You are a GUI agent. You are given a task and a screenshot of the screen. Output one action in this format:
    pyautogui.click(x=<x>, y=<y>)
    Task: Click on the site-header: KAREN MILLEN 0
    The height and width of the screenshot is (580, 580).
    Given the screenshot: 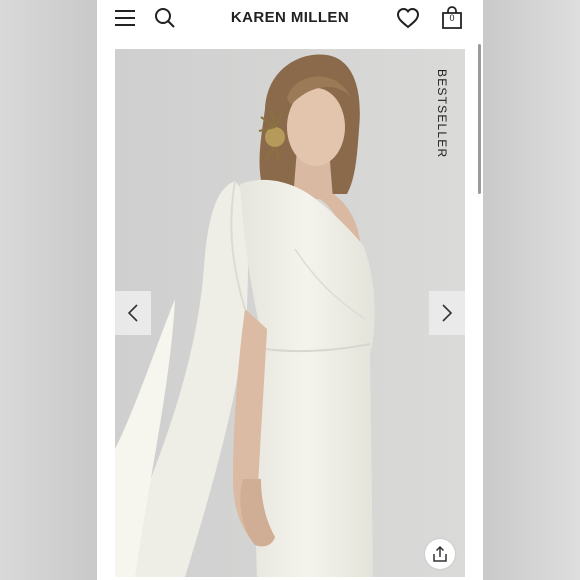 What is the action you would take?
    pyautogui.click(x=290, y=18)
    